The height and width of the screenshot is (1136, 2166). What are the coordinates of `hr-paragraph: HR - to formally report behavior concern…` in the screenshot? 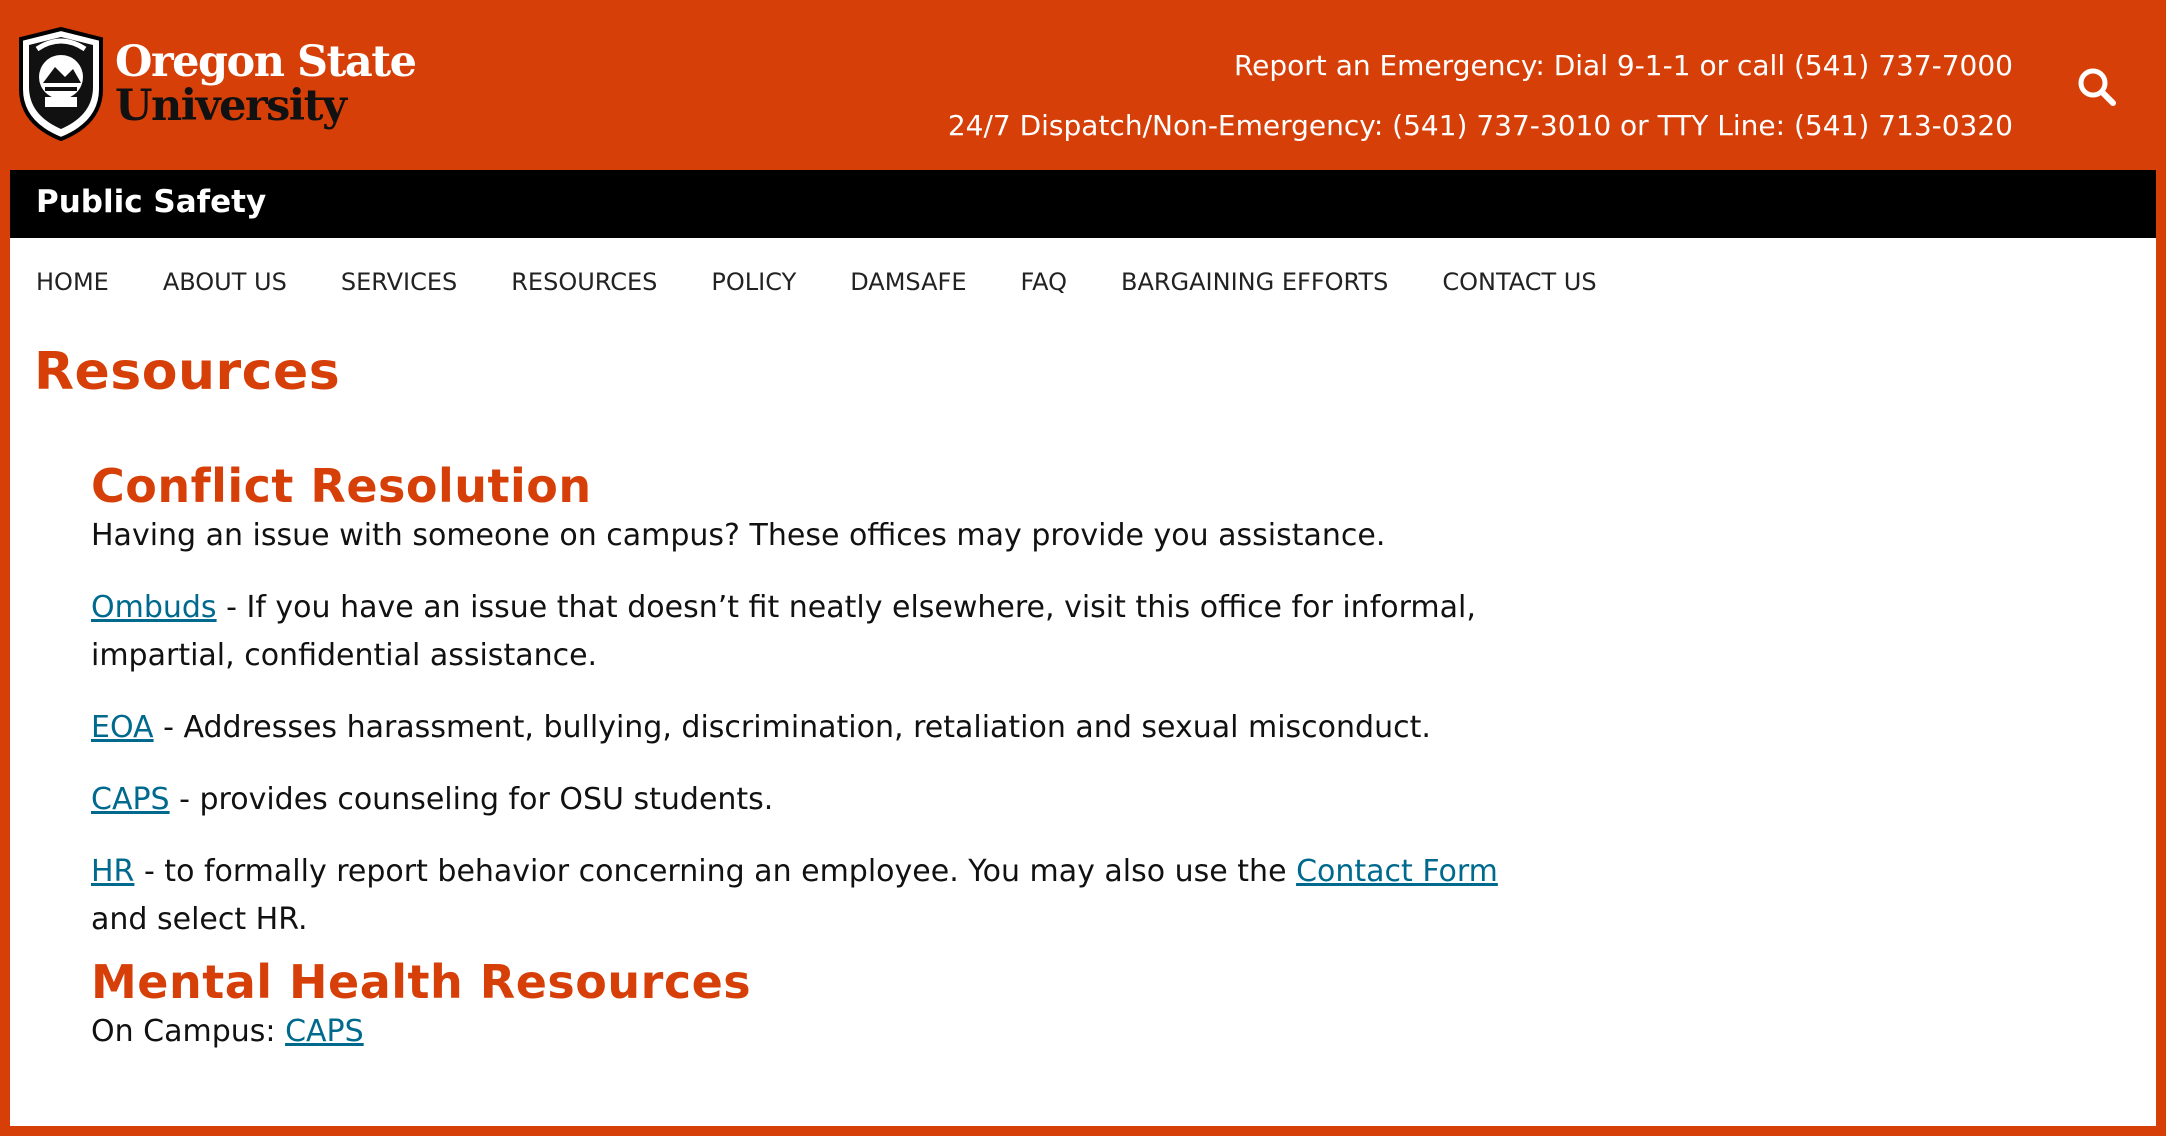 It's located at (821, 896).